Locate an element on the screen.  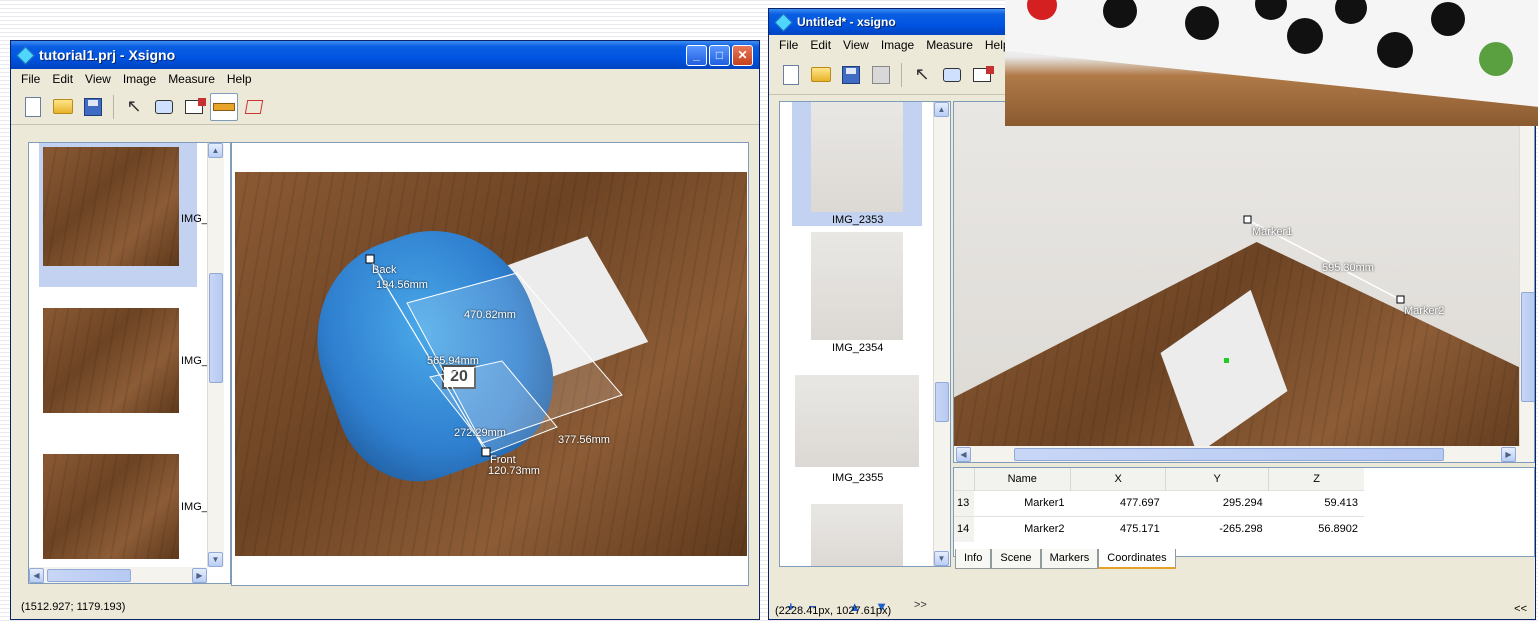
left-thumbnail-list: IMG_ IMG_ IMG_ ▲ ▼ ◀ ▶ is located at coordinates (129, 363).